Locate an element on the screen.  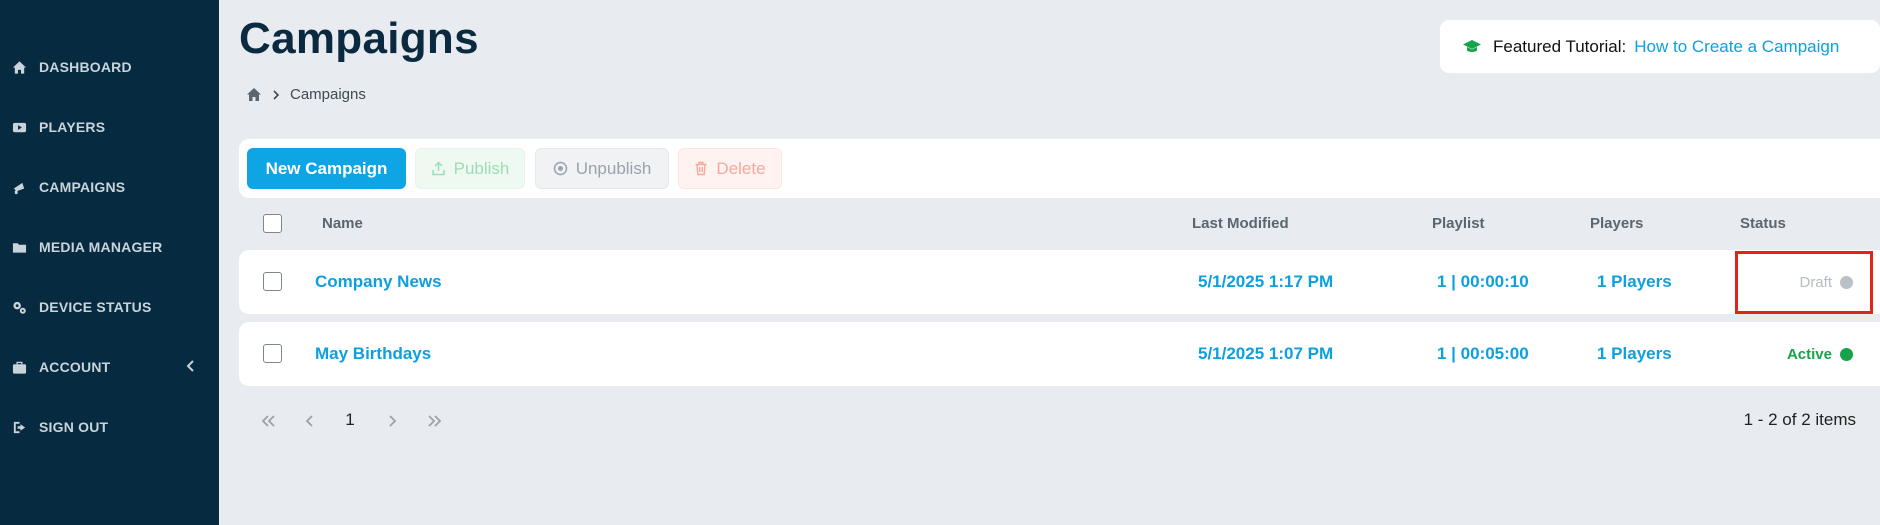
unpublish-label: Unpublish is located at coordinates (613, 168).